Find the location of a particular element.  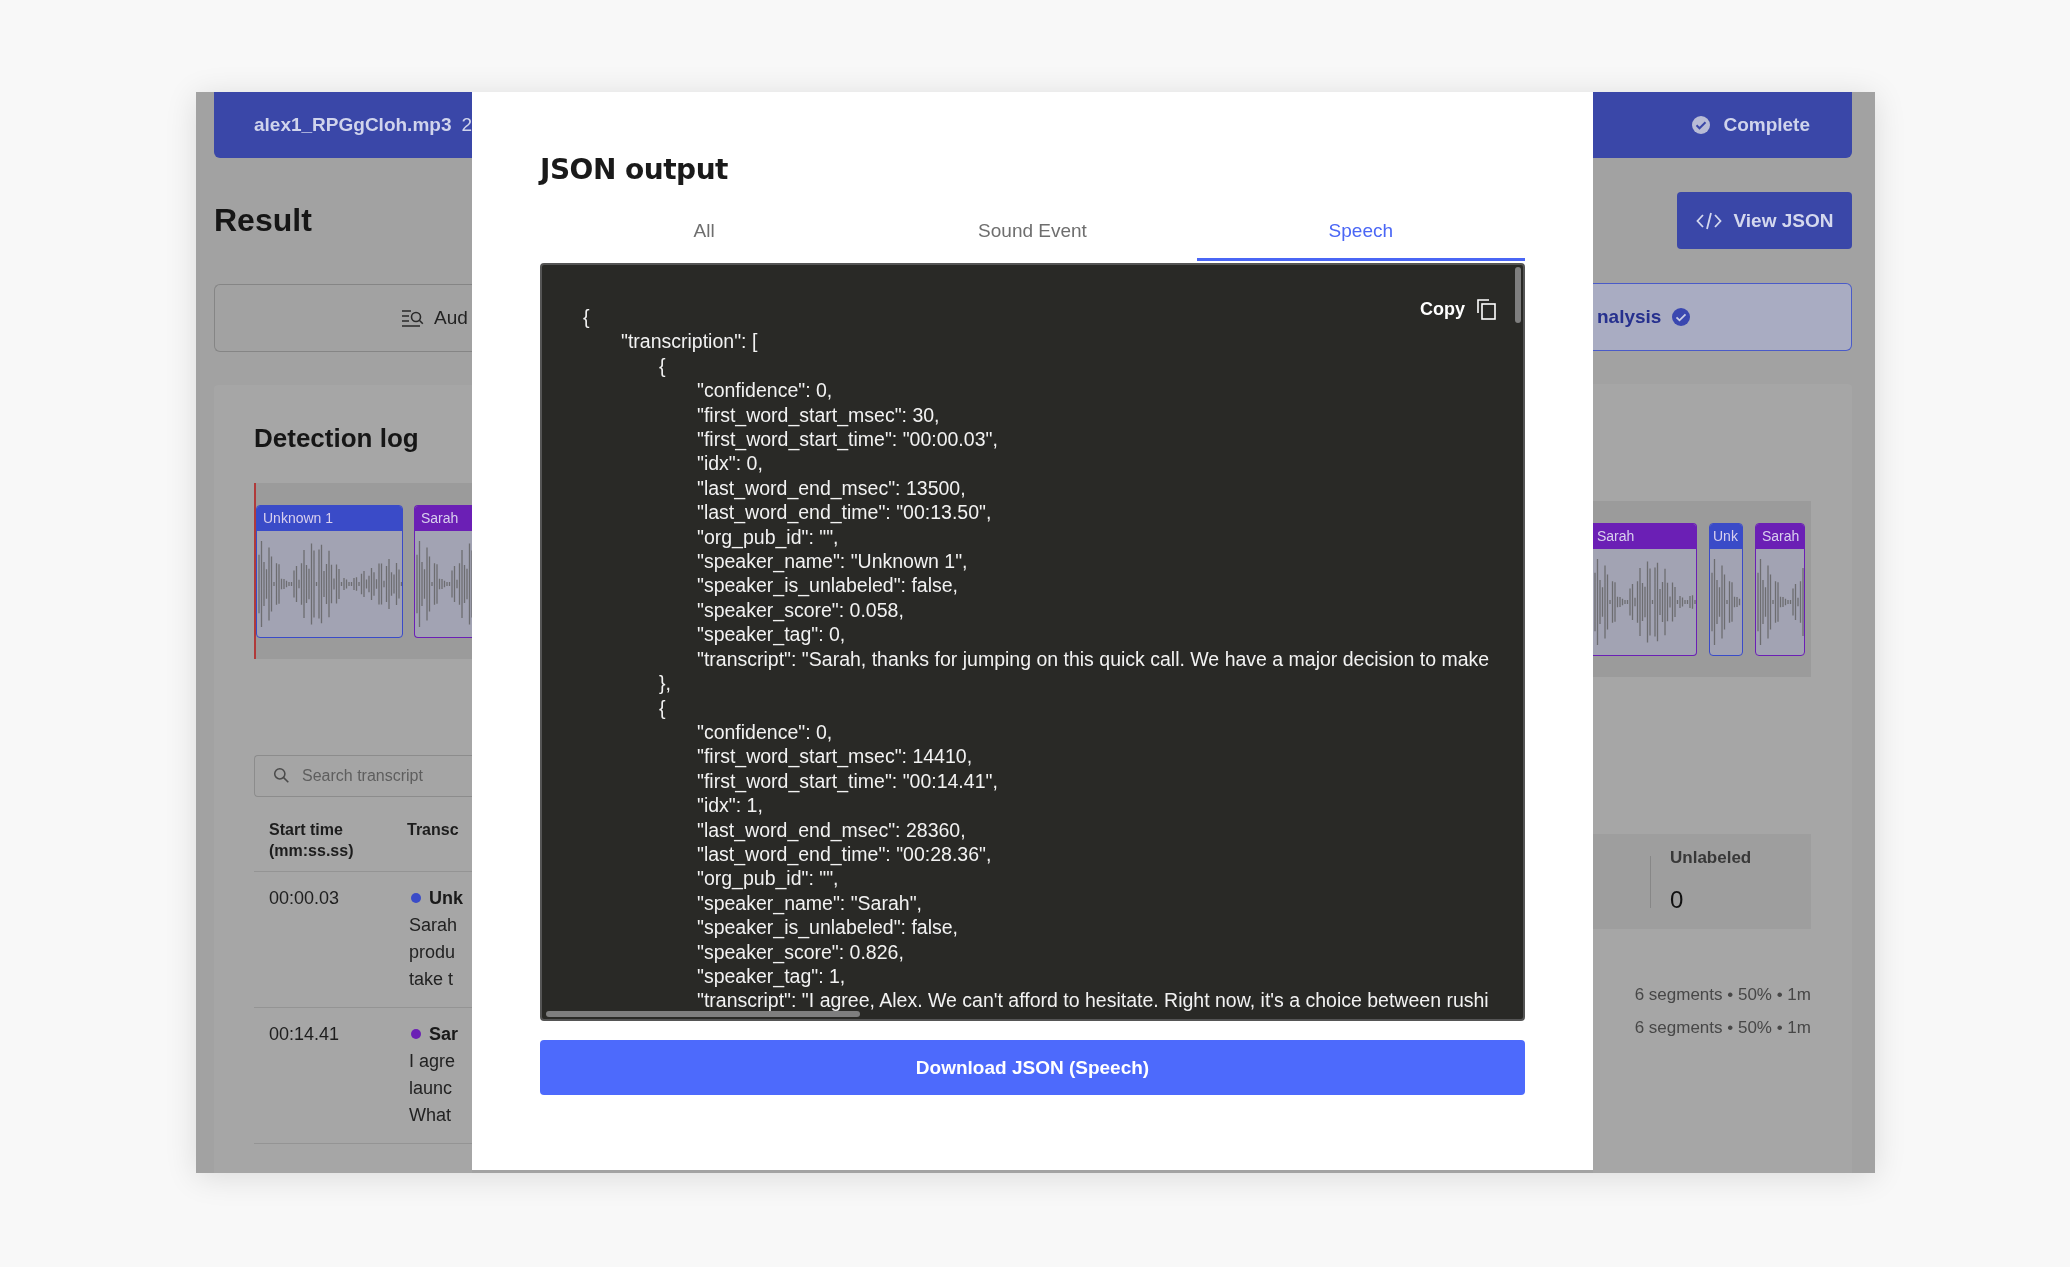

code-line: "transcription": [ is located at coordinates (689, 341).